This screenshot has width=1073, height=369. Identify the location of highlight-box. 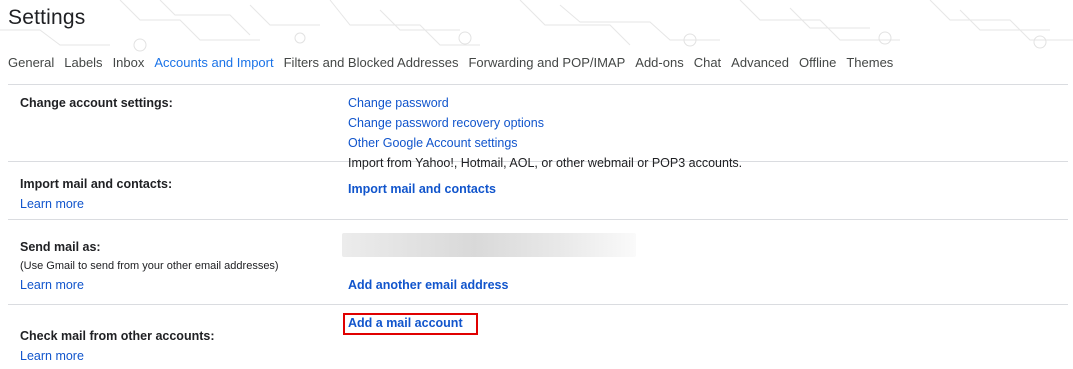
(410, 324).